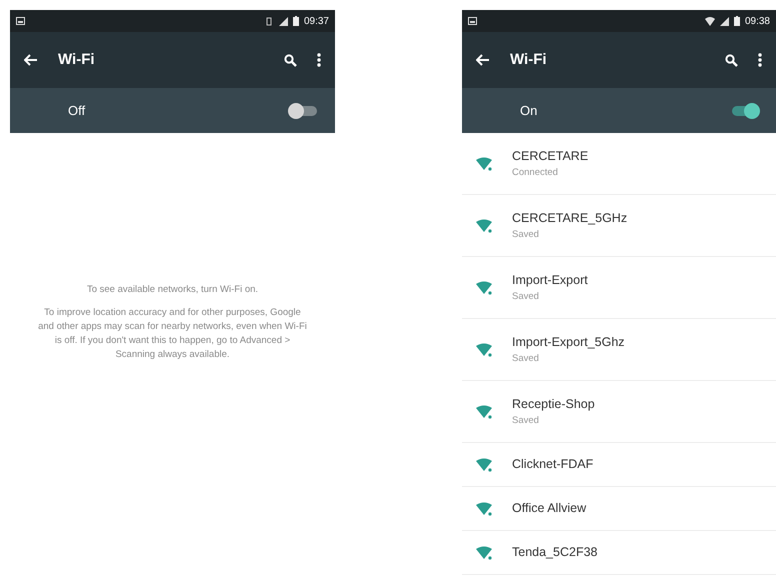 The image size is (776, 583). I want to click on network-status: Connected, so click(535, 173).